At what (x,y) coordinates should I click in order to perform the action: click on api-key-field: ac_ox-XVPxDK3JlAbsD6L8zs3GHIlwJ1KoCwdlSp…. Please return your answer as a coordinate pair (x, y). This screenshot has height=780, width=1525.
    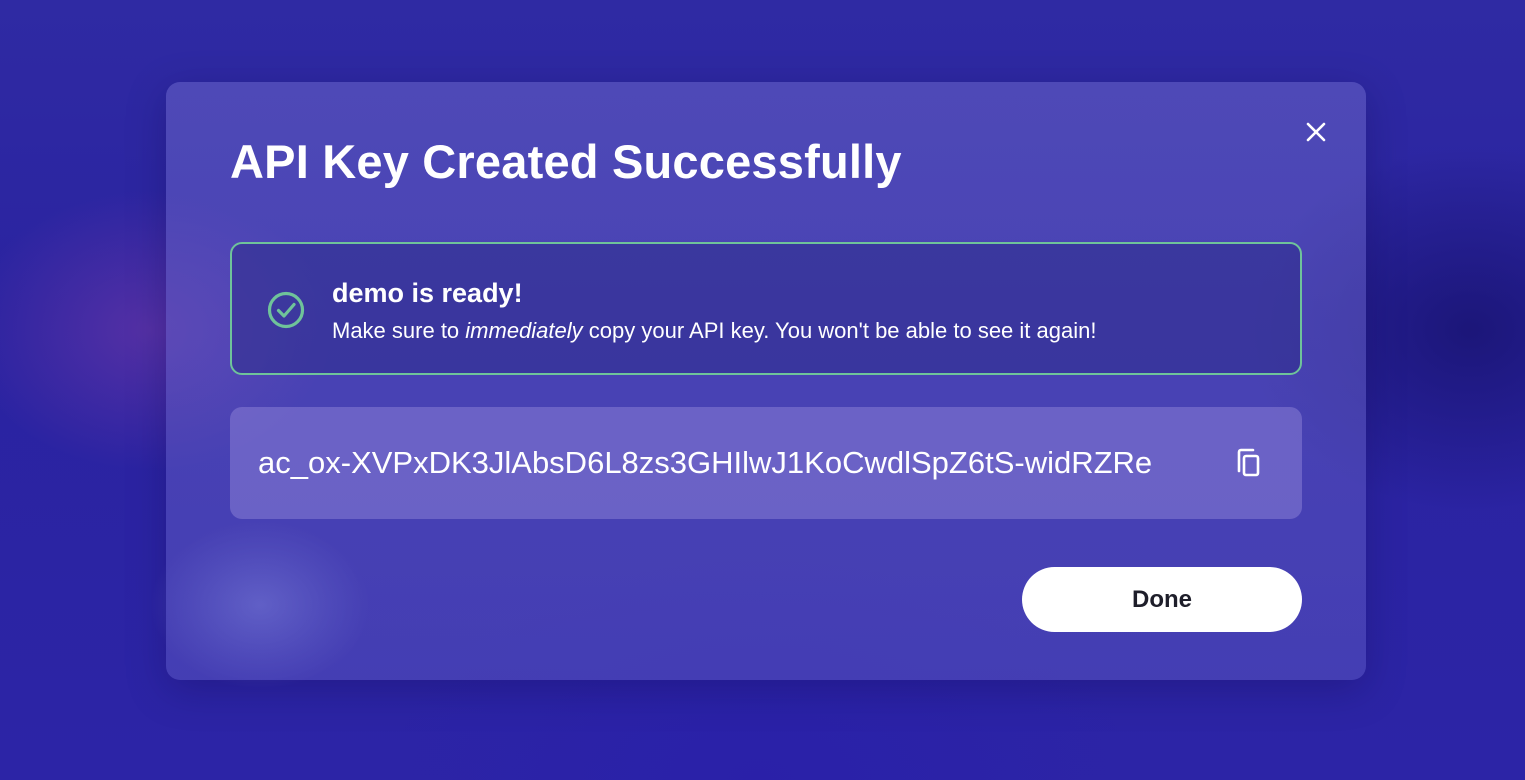
    Looking at the image, I should click on (766, 463).